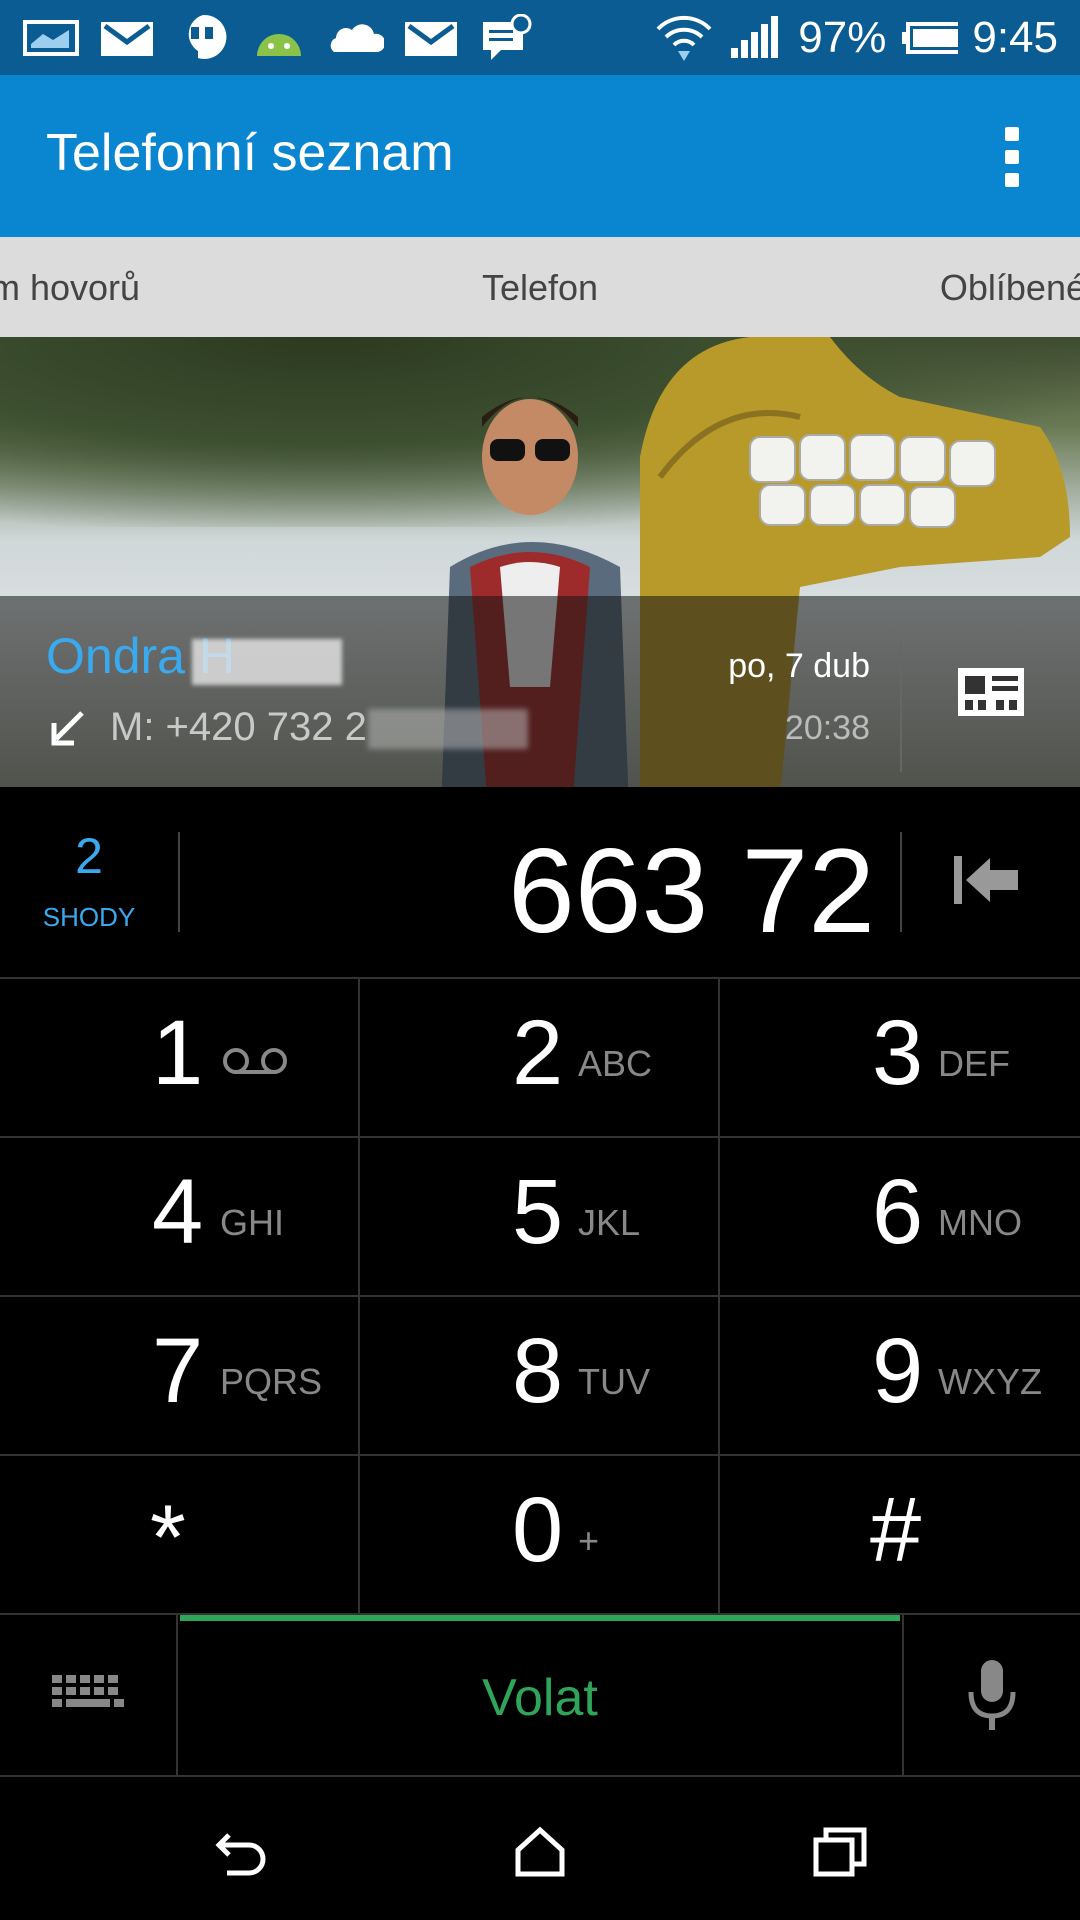 This screenshot has height=1920, width=1080. I want to click on key-letters: PQRS, so click(271, 1381).